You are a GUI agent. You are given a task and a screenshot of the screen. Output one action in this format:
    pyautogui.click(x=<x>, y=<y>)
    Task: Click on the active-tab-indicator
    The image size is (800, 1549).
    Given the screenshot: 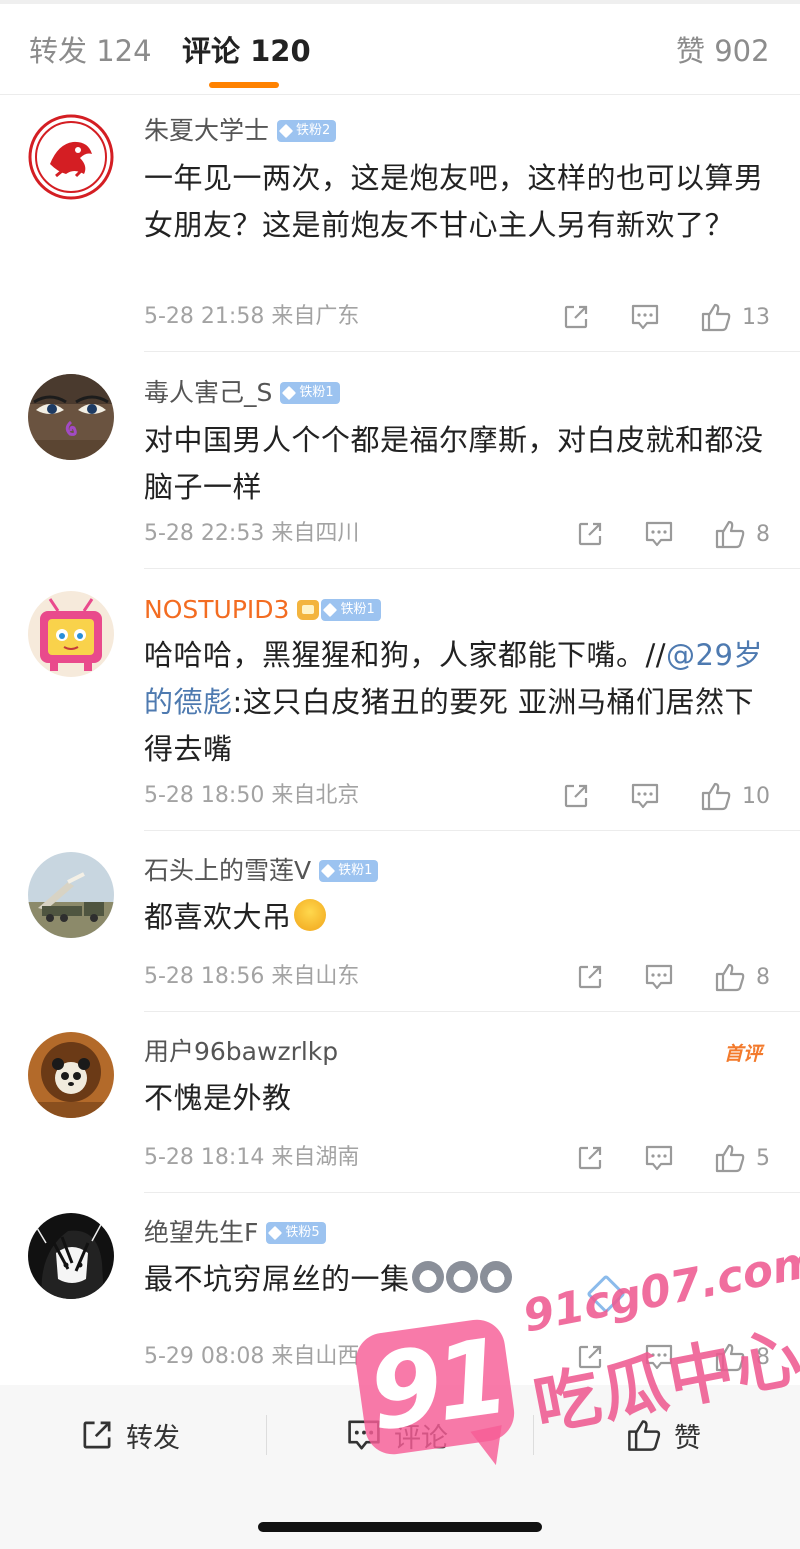 What is the action you would take?
    pyautogui.click(x=244, y=85)
    